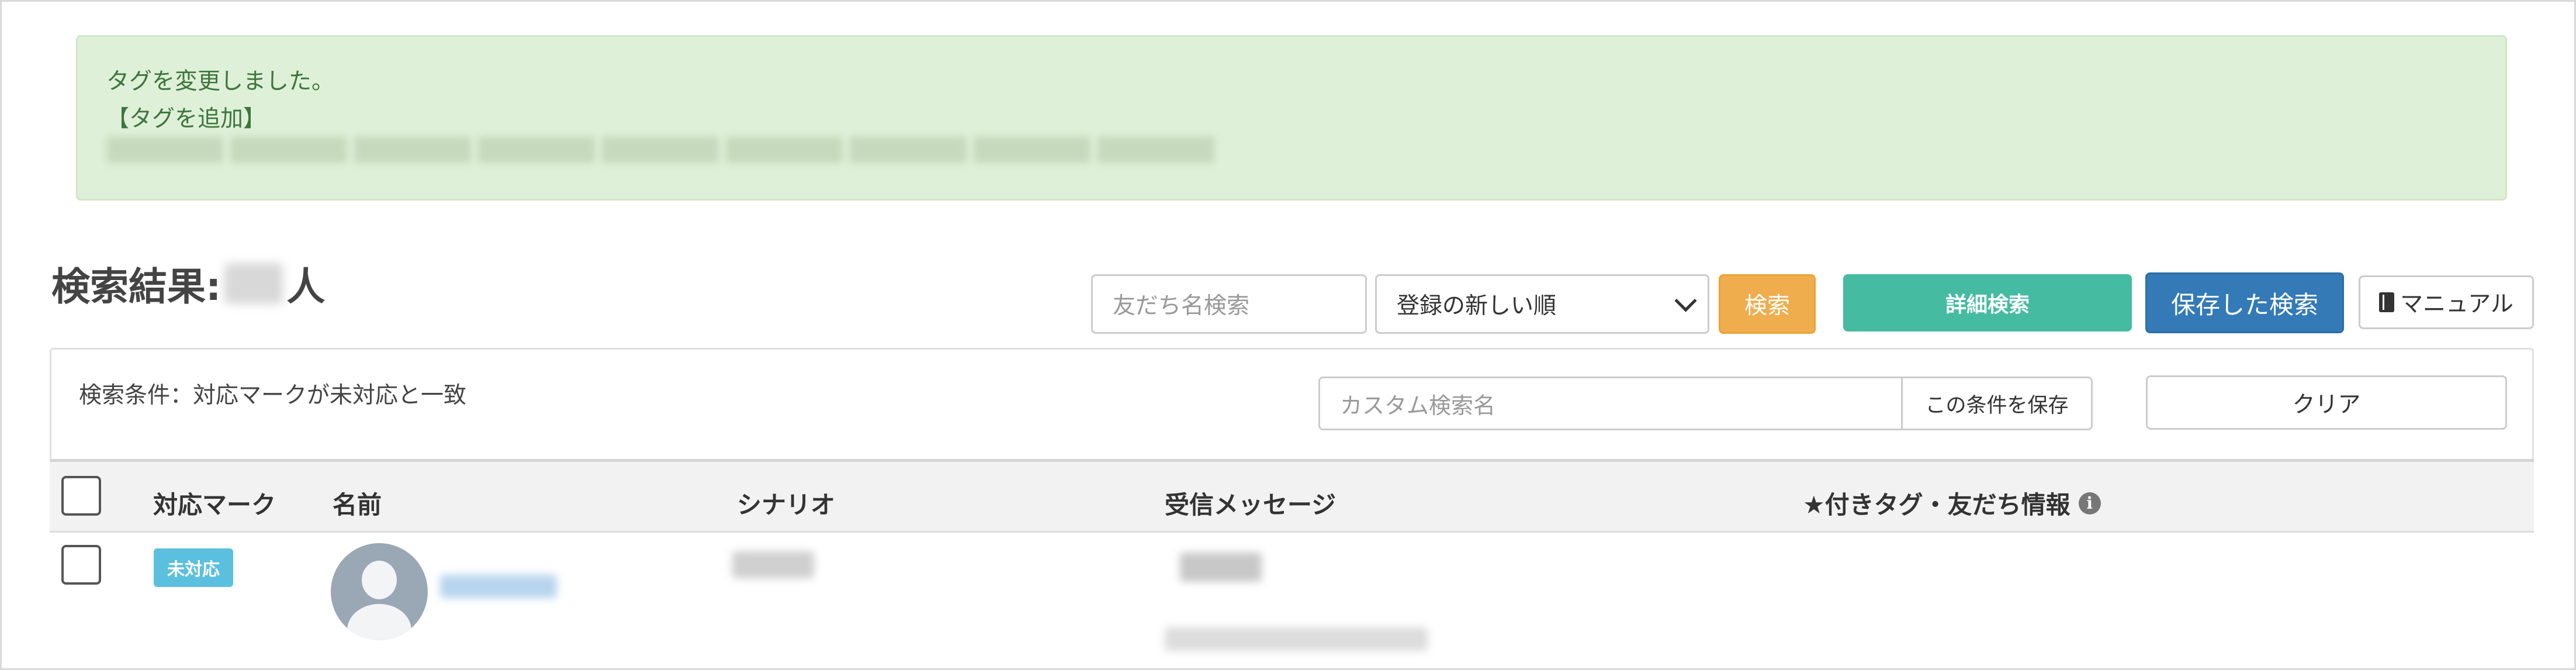 This screenshot has width=2576, height=670. Describe the element at coordinates (773, 564) in the screenshot. I see `scenario-value-redacted` at that location.